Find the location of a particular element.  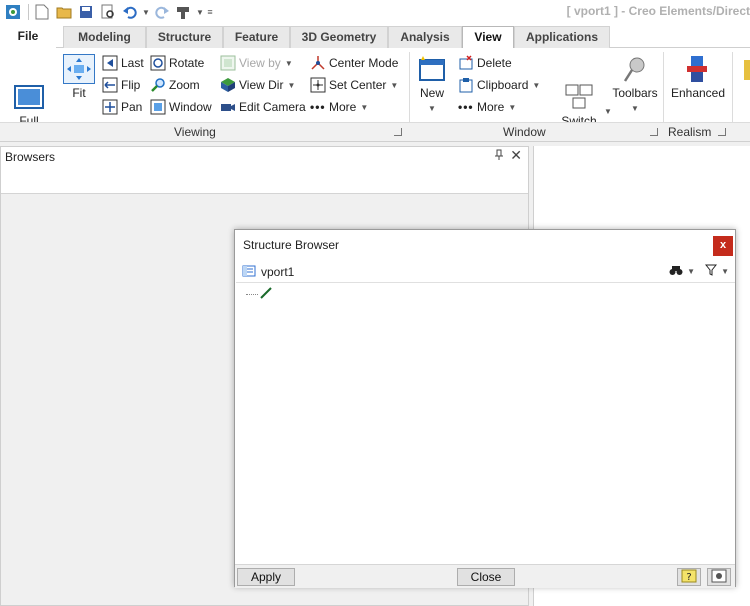

tab-structure: Structure is located at coordinates (184, 37).